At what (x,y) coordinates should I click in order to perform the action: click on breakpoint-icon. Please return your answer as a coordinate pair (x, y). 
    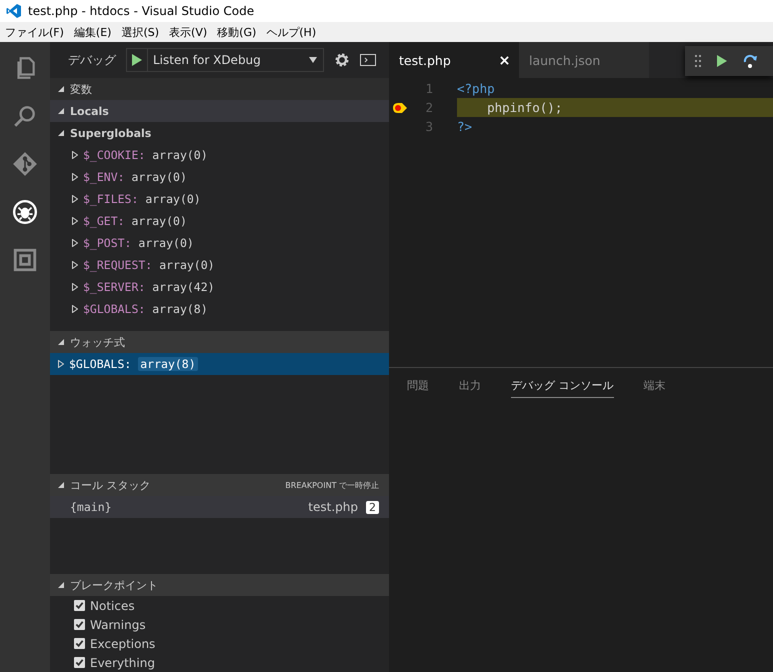
    Looking at the image, I should click on (400, 107).